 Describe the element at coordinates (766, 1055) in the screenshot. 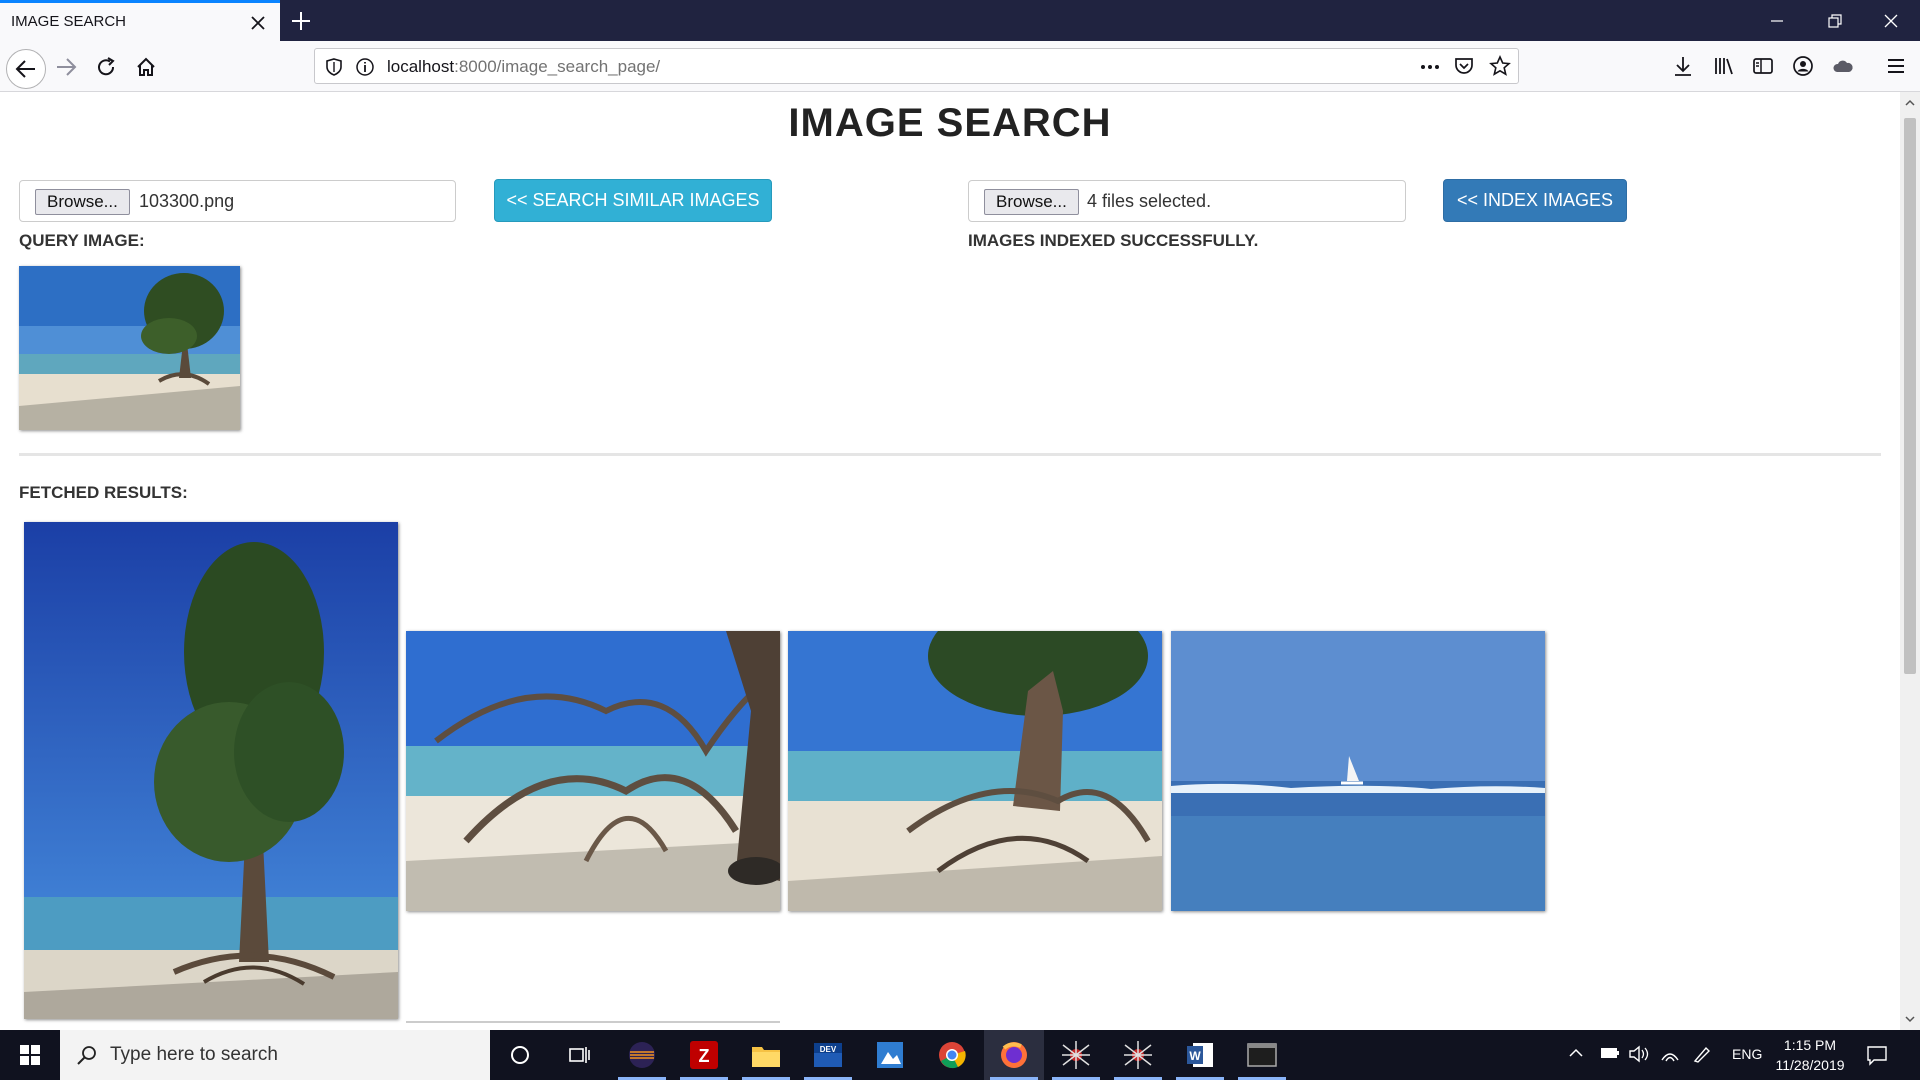

I see `file-explorer-icon` at that location.